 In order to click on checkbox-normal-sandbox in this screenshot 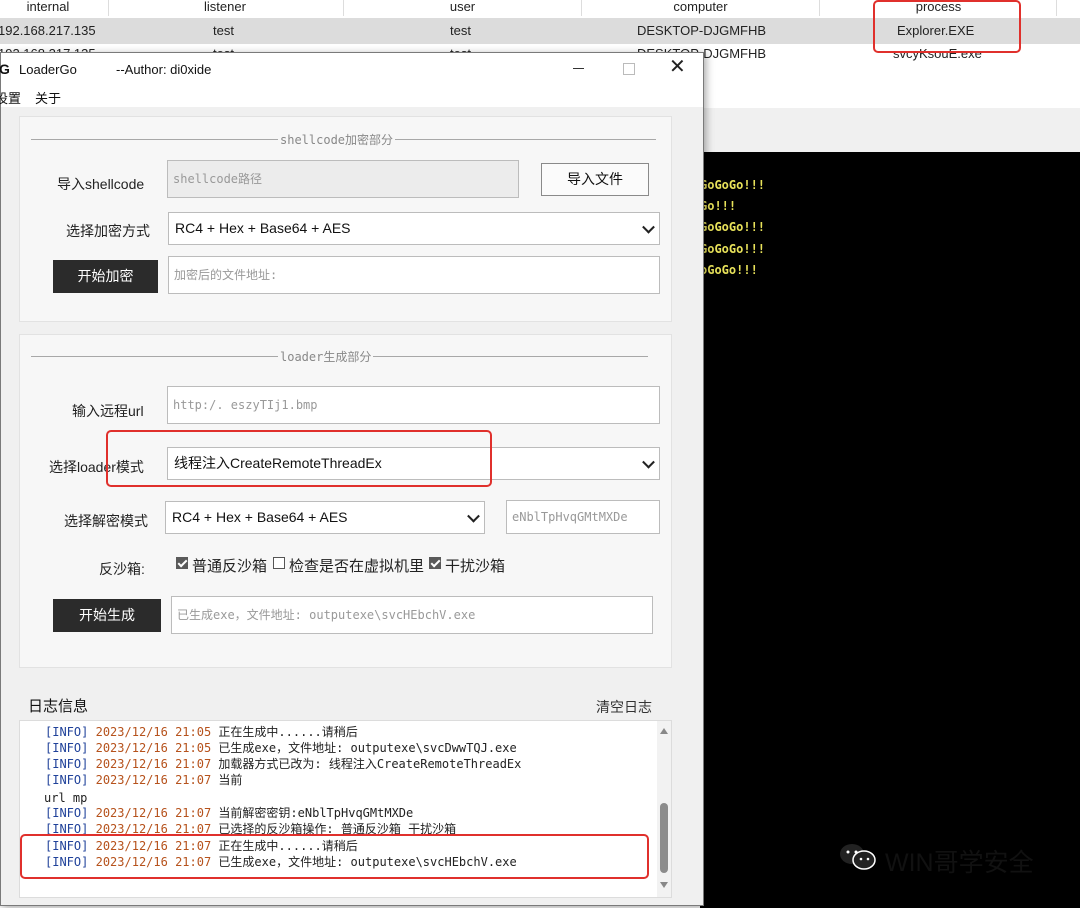, I will do `click(182, 563)`.